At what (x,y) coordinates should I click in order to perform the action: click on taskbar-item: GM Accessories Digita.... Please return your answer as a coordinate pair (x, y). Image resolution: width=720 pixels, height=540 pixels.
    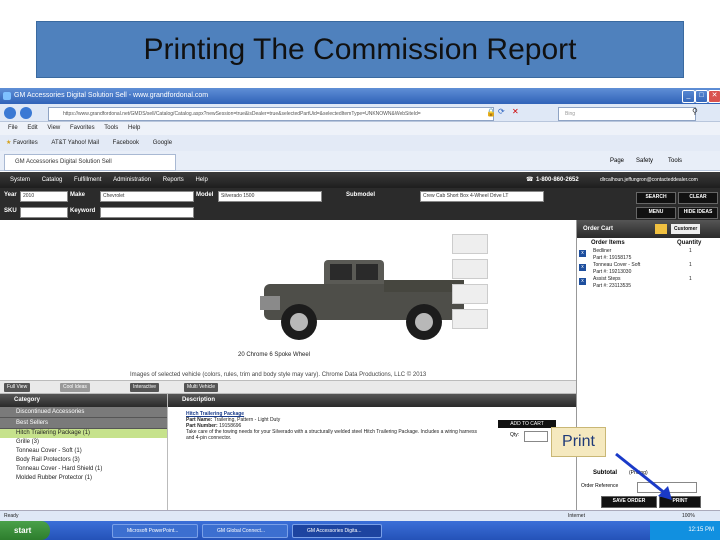
    Looking at the image, I should click on (337, 531).